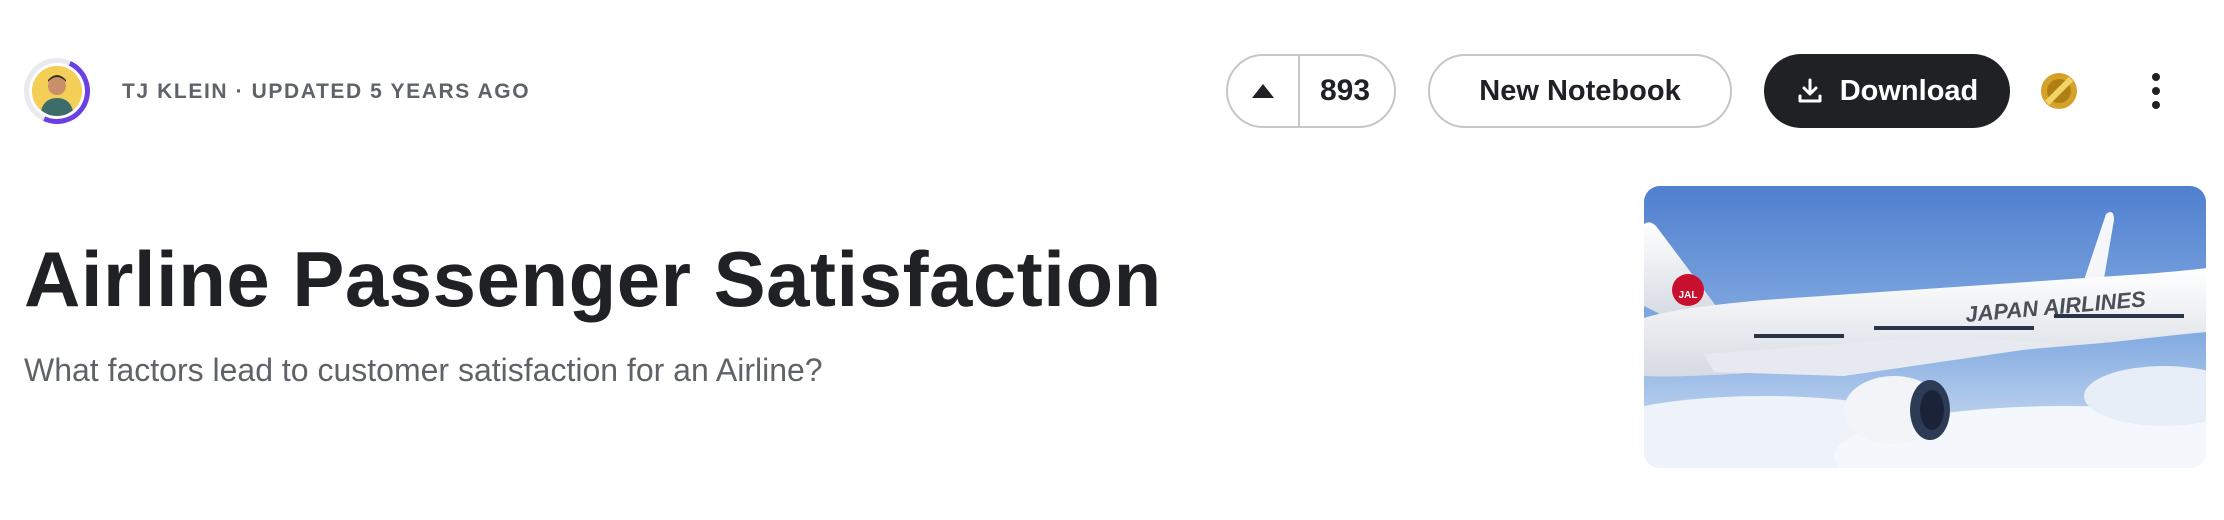 This screenshot has height=520, width=2224. What do you see at coordinates (1311, 91) in the screenshot?
I see `upvote-control: 893` at bounding box center [1311, 91].